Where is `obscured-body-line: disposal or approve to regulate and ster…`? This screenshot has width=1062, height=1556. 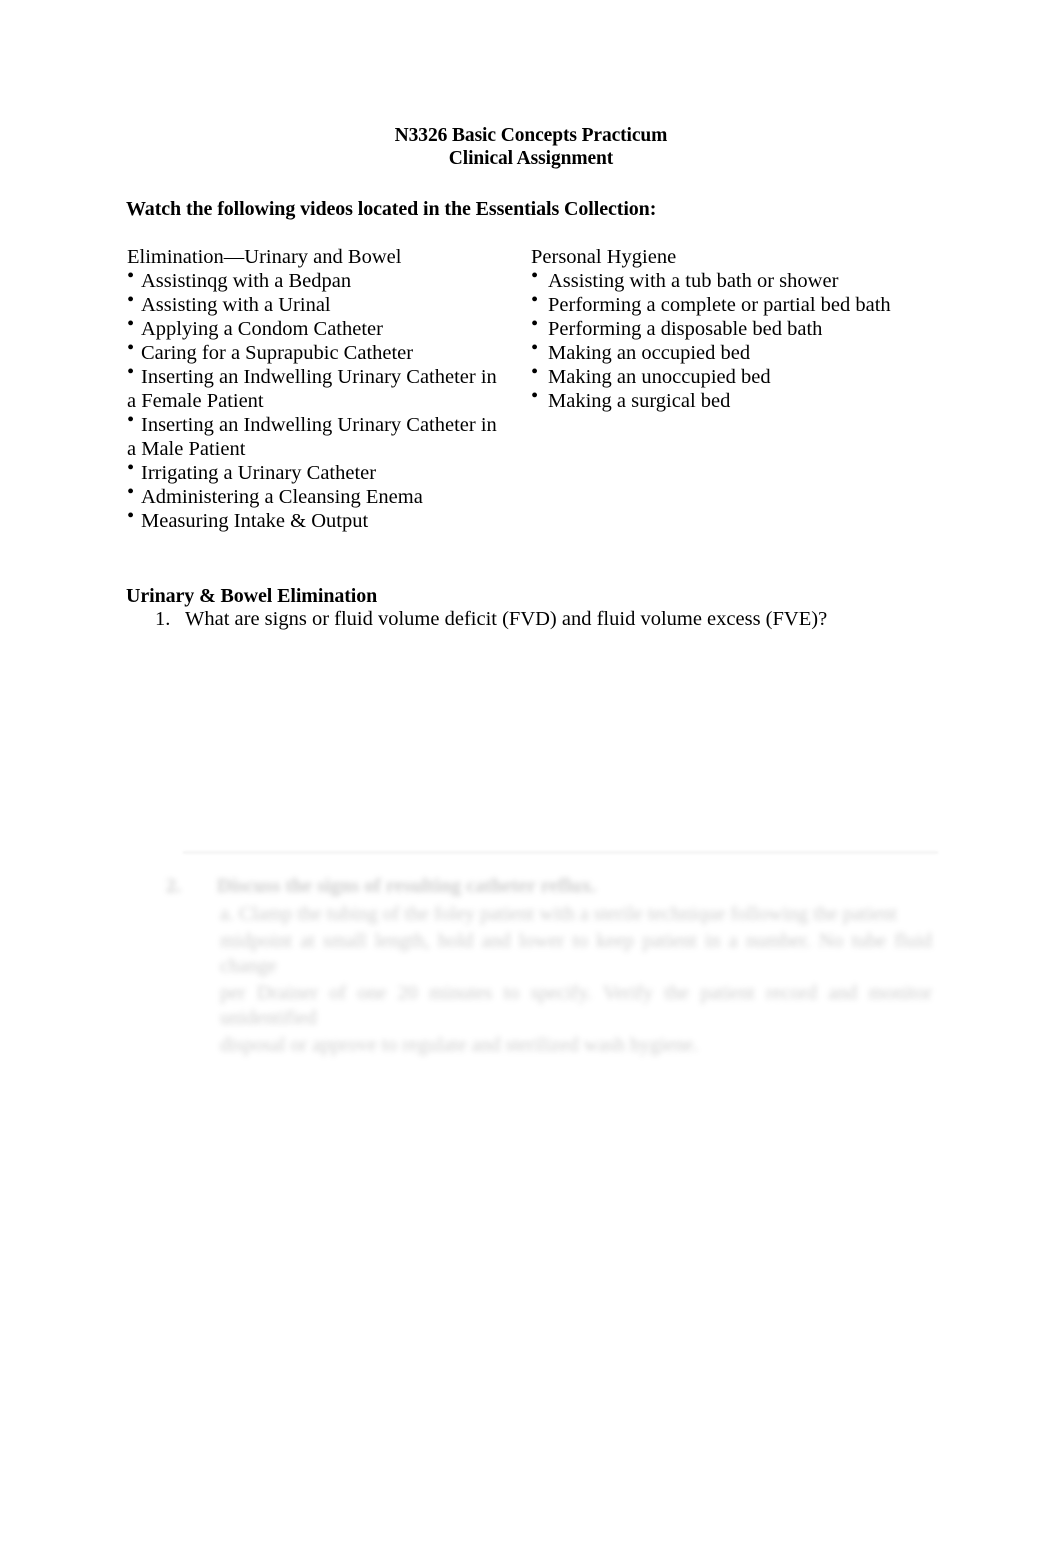
obscured-body-line: disposal or approve to regulate and ster… is located at coordinates (459, 1045).